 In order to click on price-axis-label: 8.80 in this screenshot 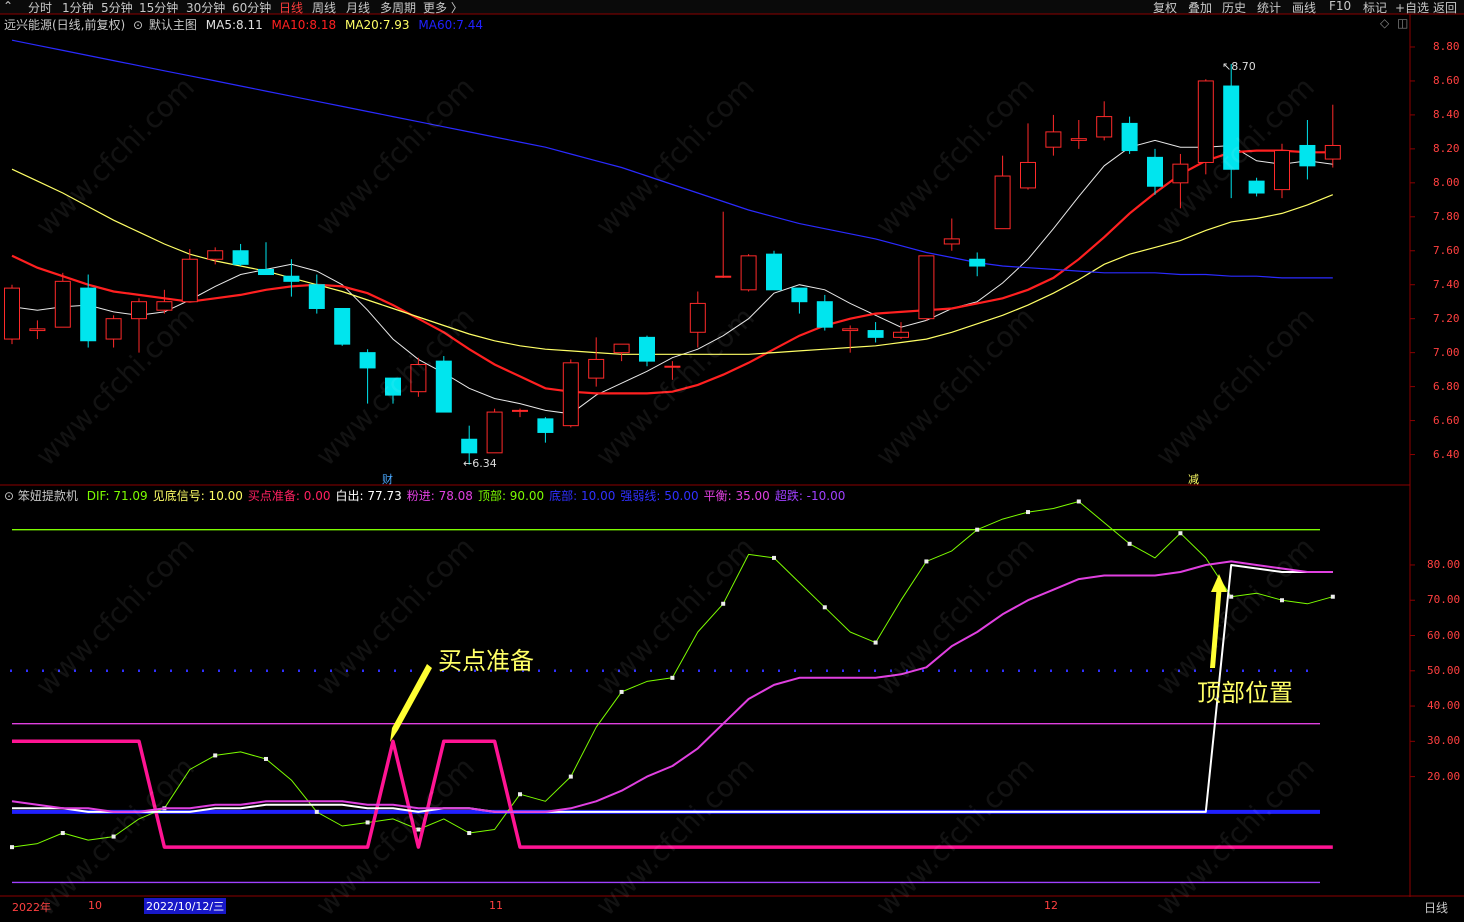, I will do `click(1446, 46)`.